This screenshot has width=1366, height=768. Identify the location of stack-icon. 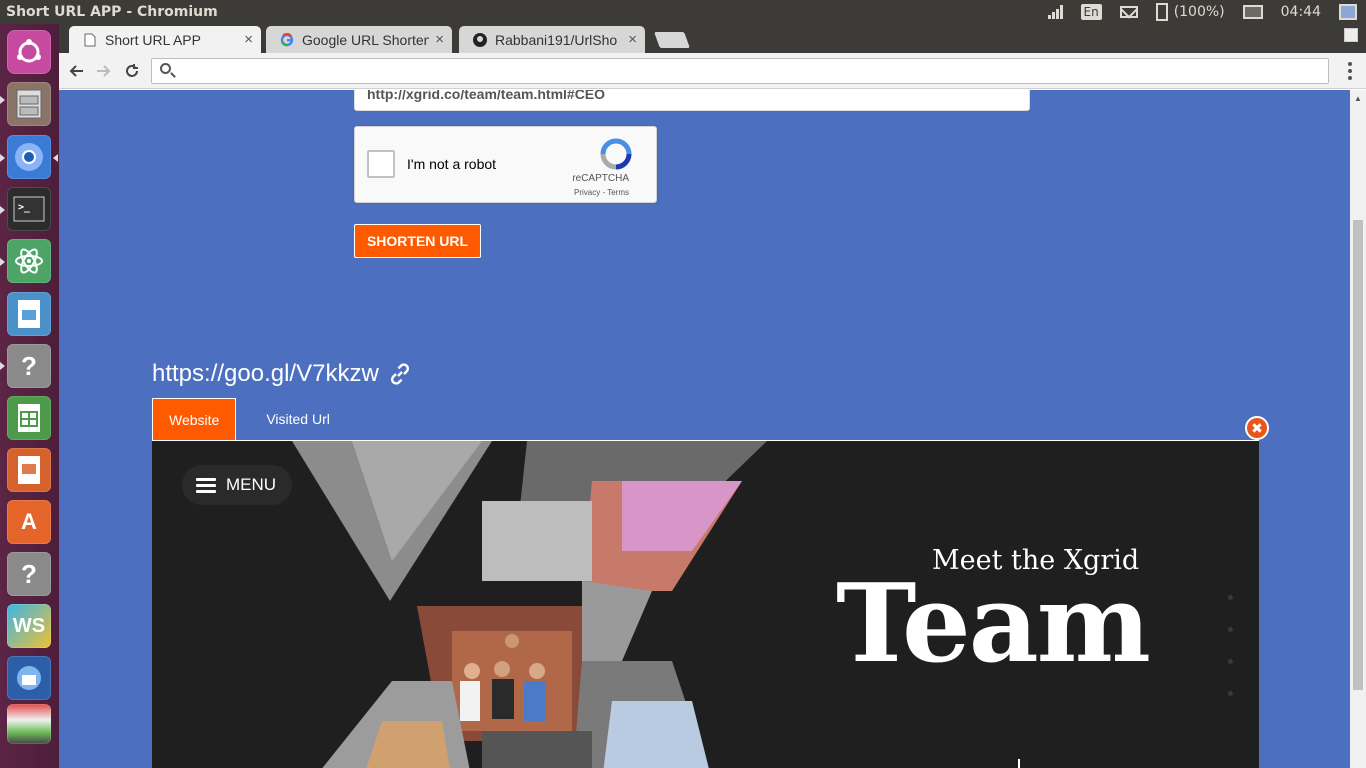
(29, 724).